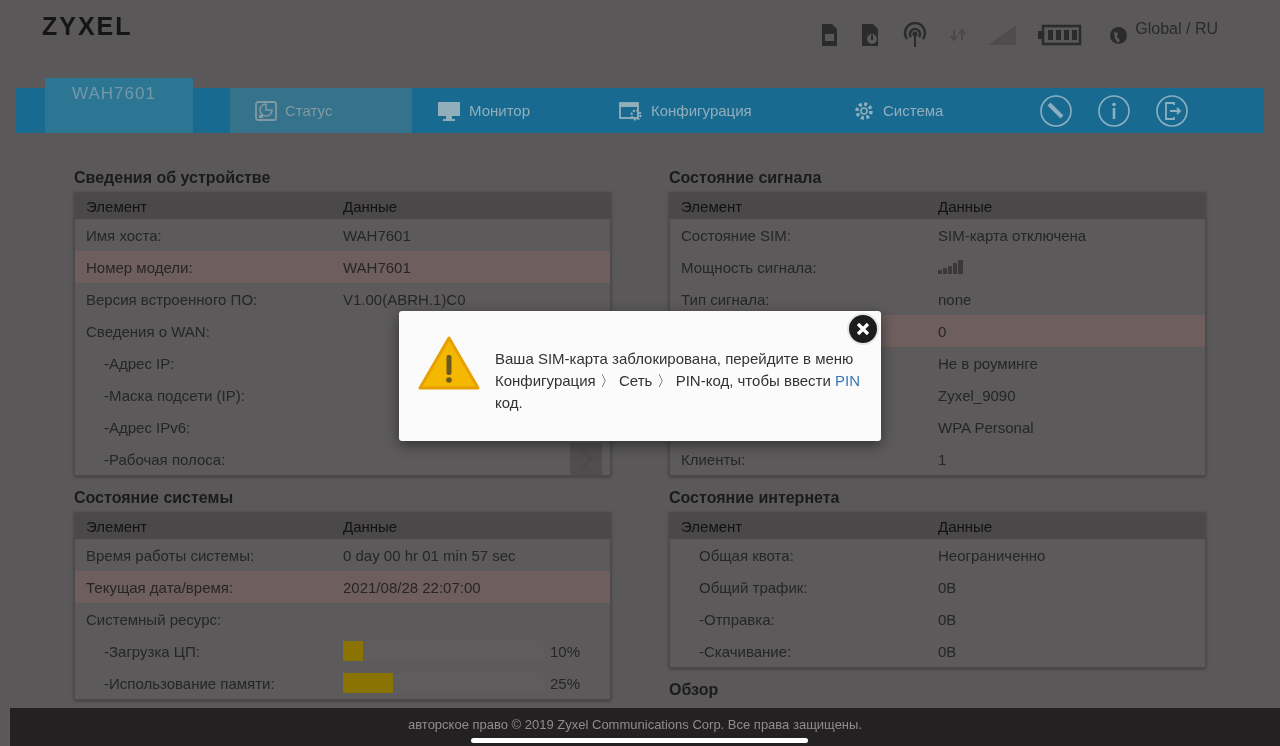 The width and height of the screenshot is (1280, 746). I want to click on section-title: Состояние сигнала, so click(746, 178).